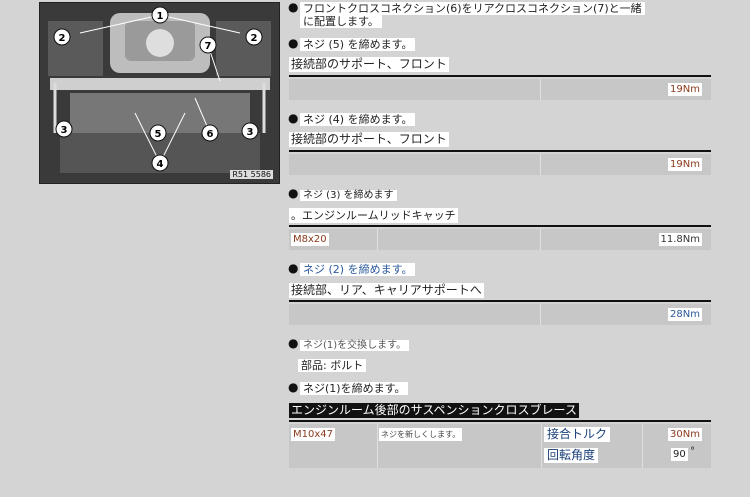  Describe the element at coordinates (679, 454) in the screenshot. I see `angle-value: 90` at that location.